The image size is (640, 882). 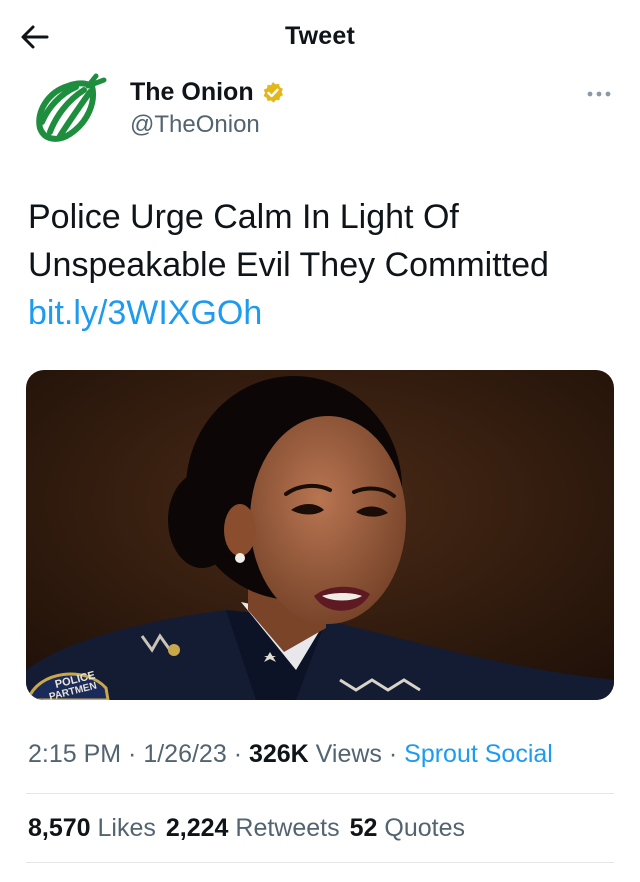 I want to click on tweet-date: 1/26/23, so click(x=185, y=754).